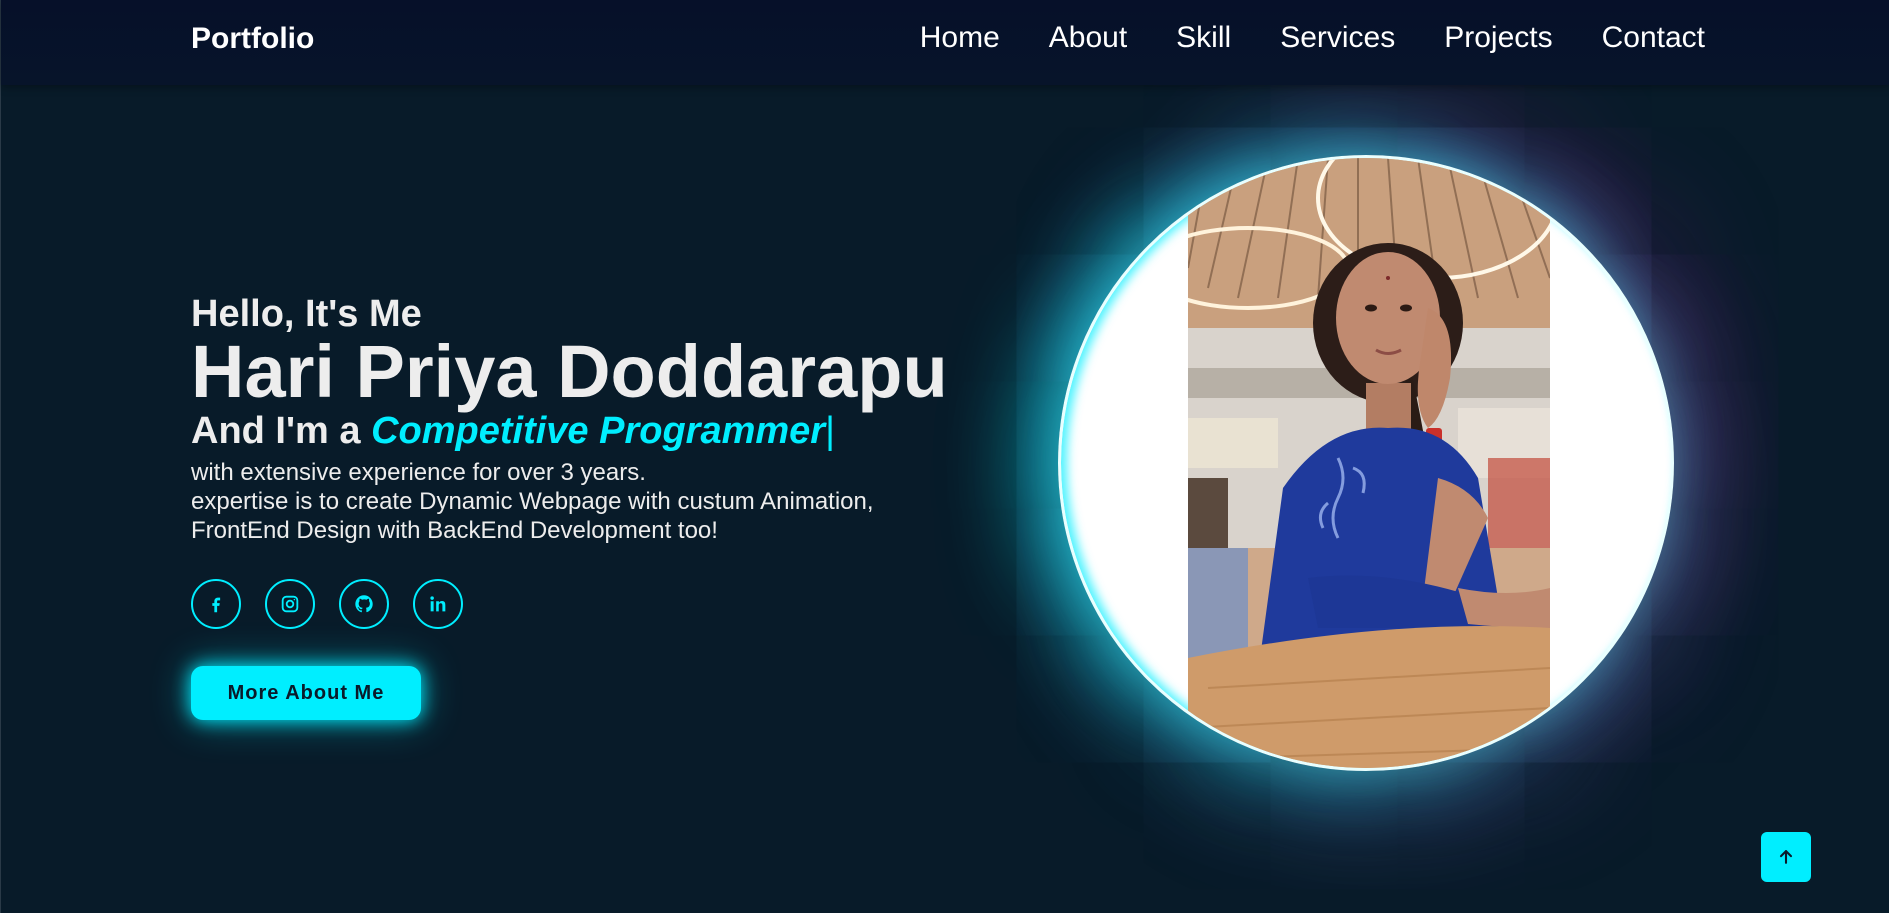 The height and width of the screenshot is (913, 1889). I want to click on instagram-link, so click(290, 604).